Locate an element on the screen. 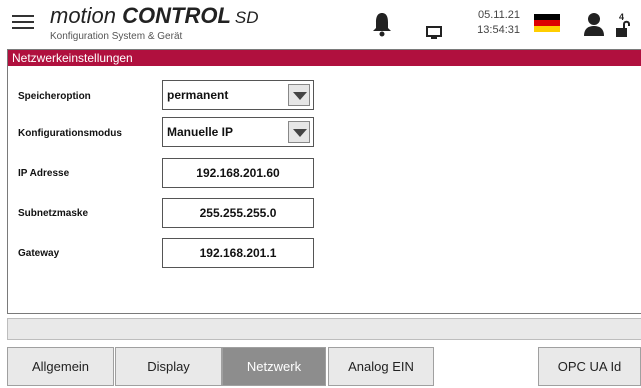  bell-icon is located at coordinates (382, 24).